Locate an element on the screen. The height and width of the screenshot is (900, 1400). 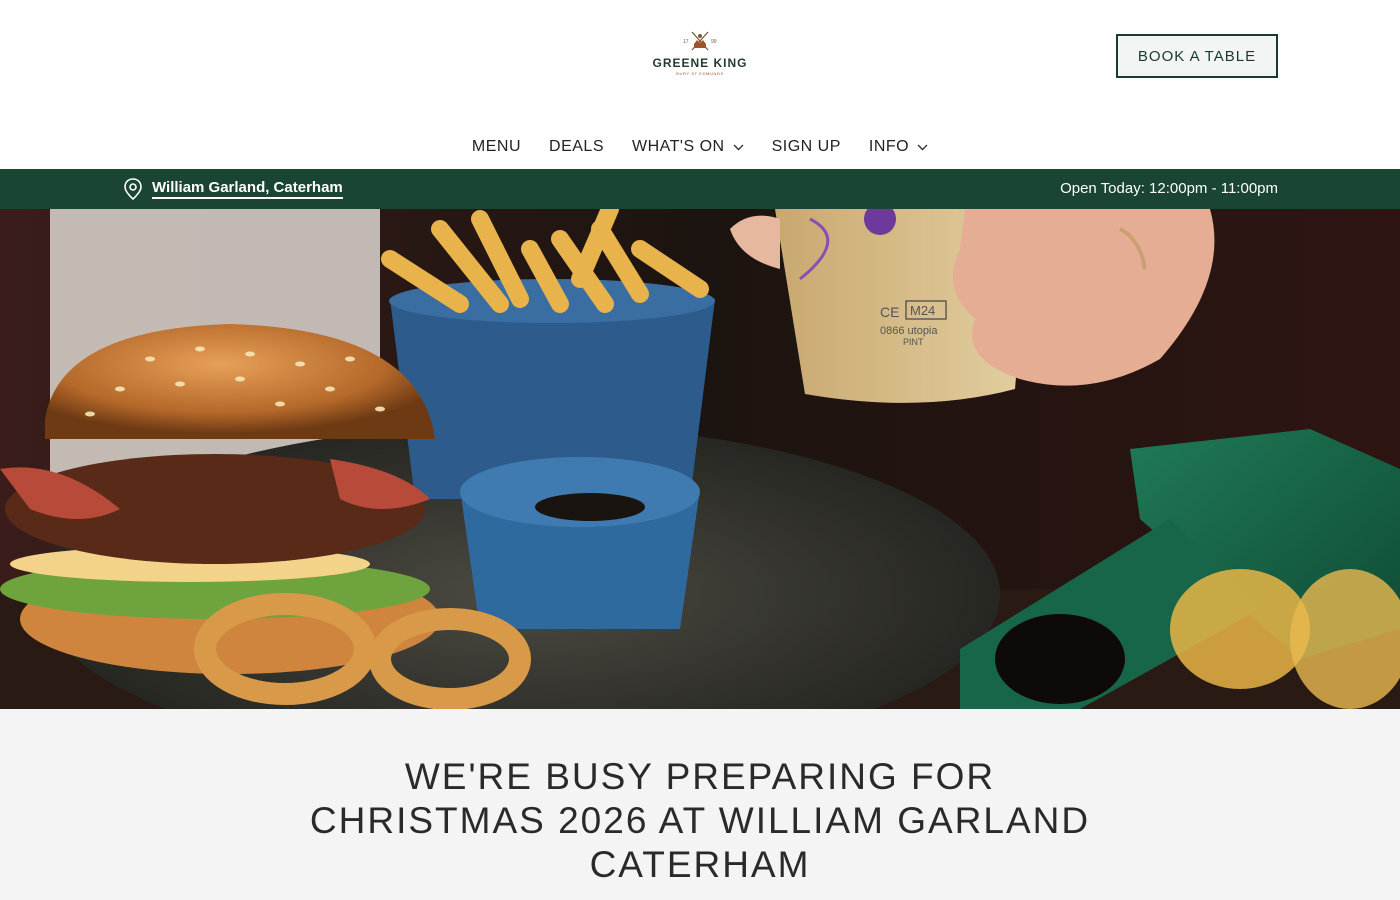
opening-hours: Open Today: 12:00pm - 11:00pm is located at coordinates (1169, 188).